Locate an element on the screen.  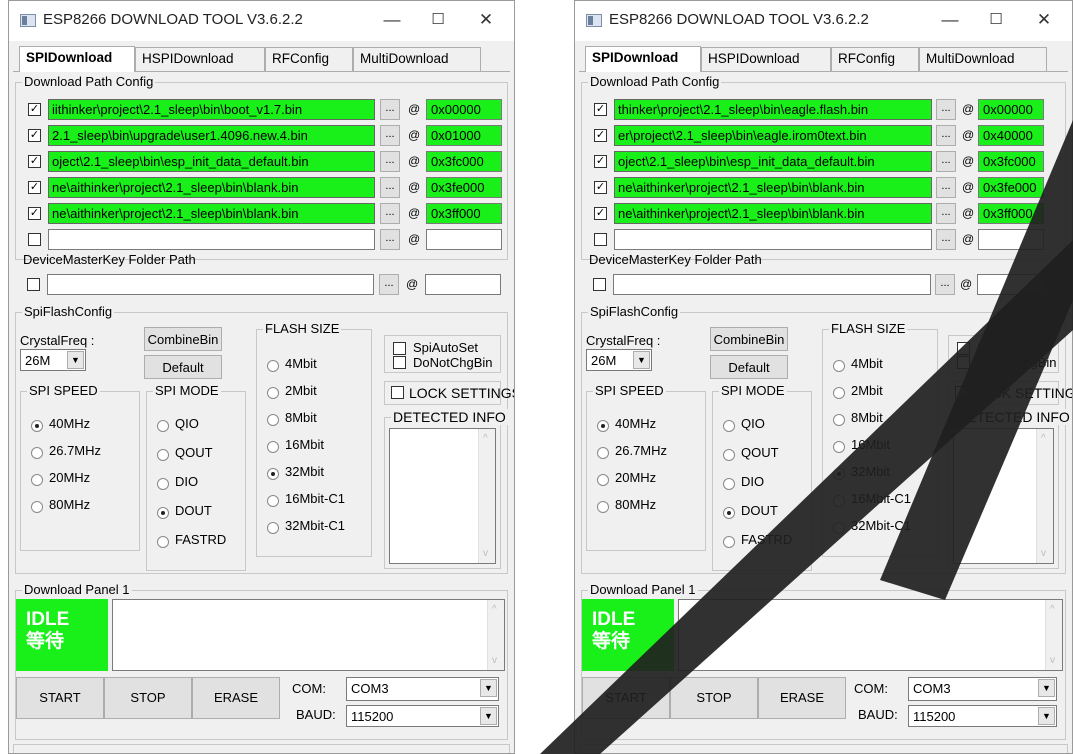
flash-address-input: 0x40000 is located at coordinates (1011, 135).